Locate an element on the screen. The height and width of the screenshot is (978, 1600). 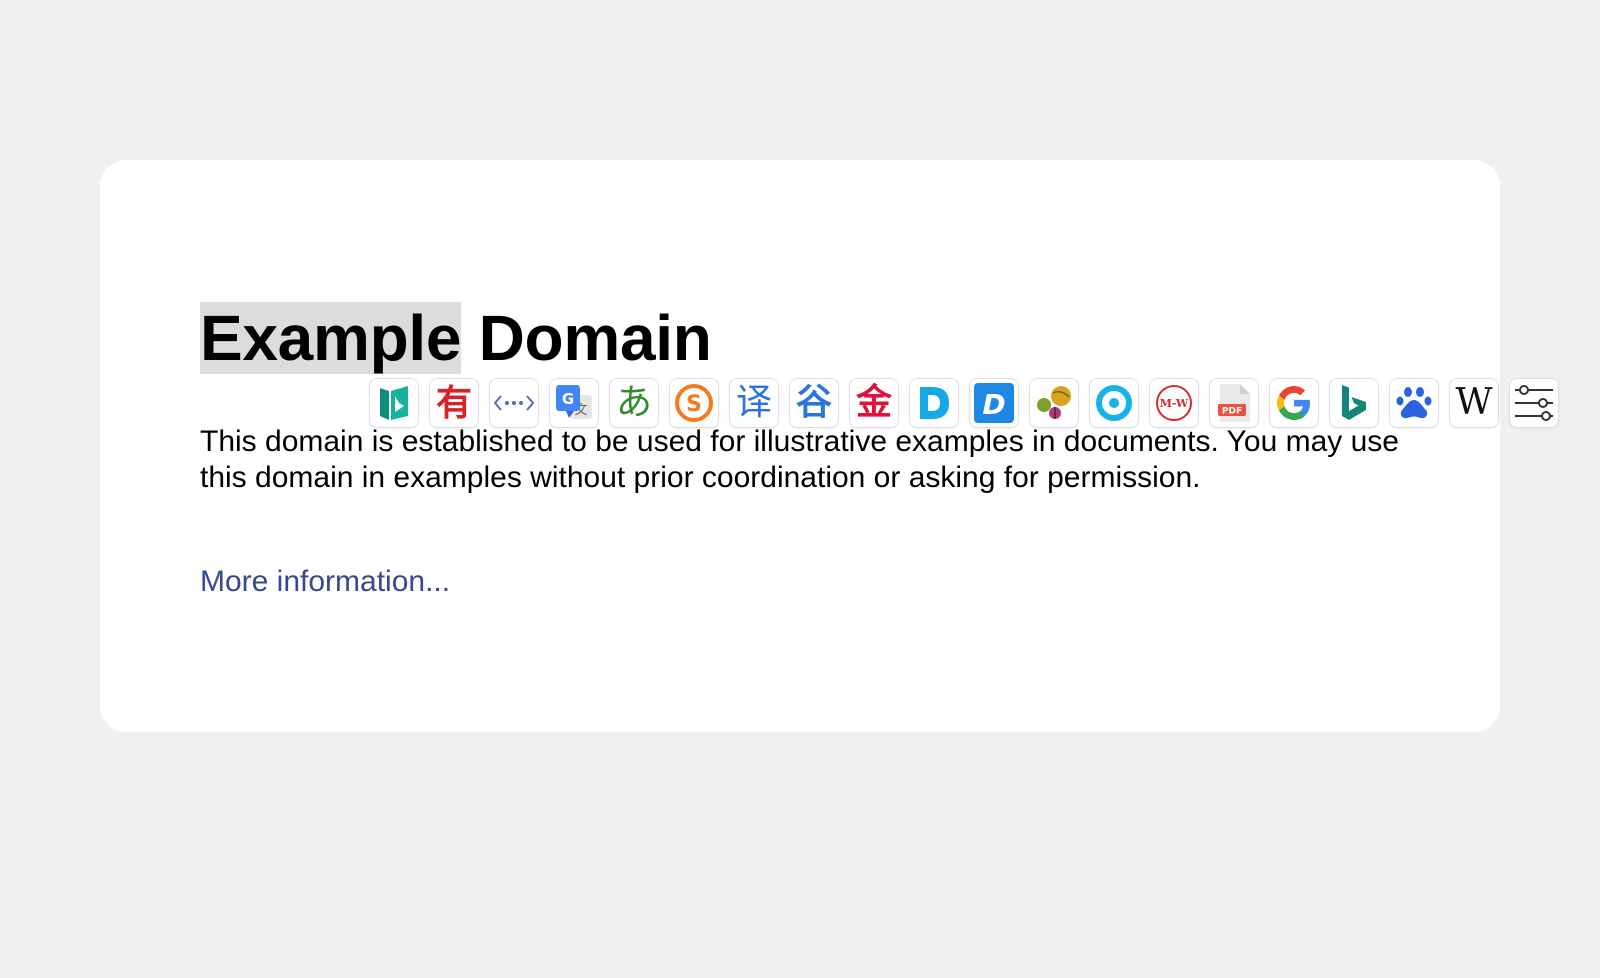
jin-icon: 金 is located at coordinates (873, 402).